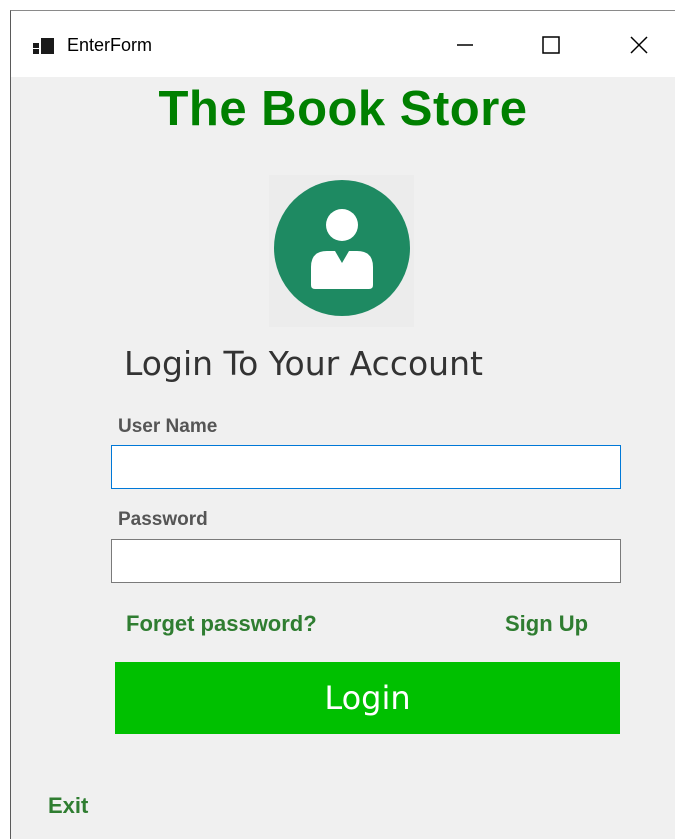 This screenshot has width=675, height=839. What do you see at coordinates (110, 45) in the screenshot?
I see `window-title: EnterForm` at bounding box center [110, 45].